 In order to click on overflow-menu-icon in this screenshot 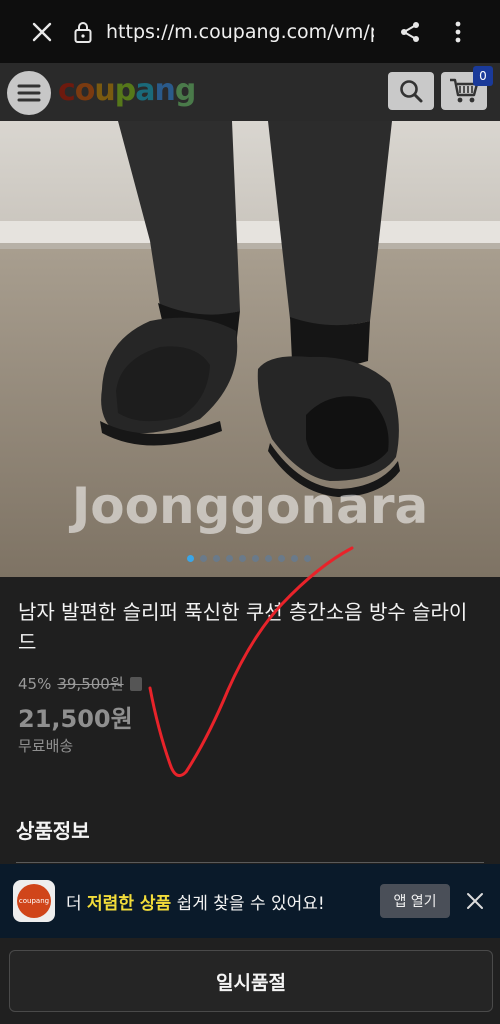, I will do `click(458, 32)`.